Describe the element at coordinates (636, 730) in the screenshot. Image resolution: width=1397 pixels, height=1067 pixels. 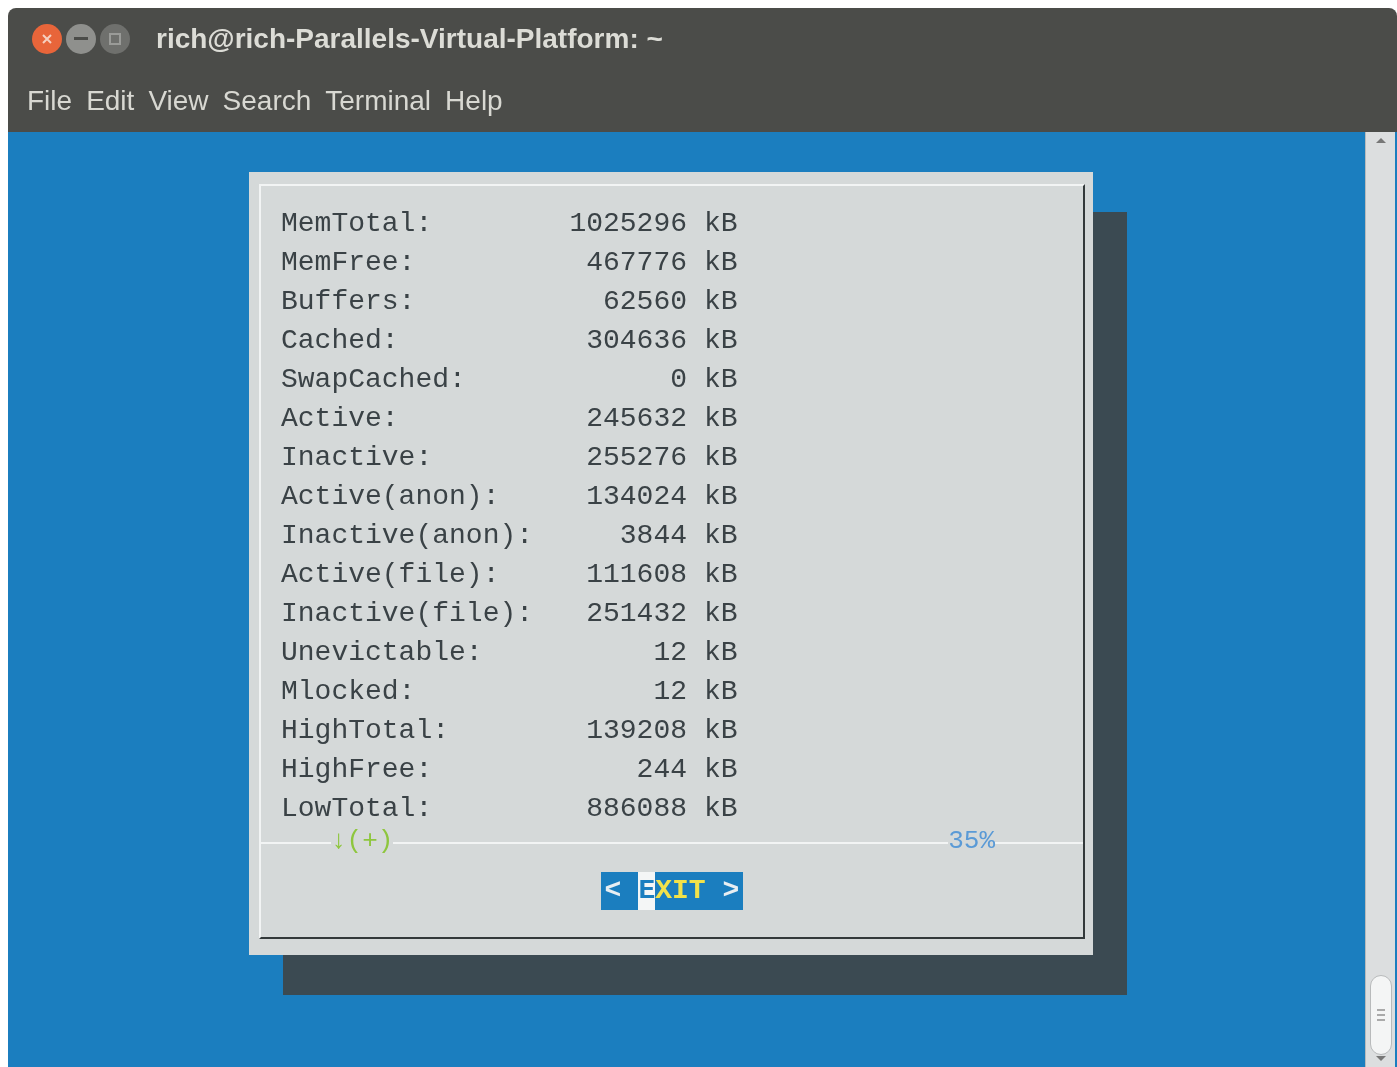
I see `field-value: 139208` at that location.